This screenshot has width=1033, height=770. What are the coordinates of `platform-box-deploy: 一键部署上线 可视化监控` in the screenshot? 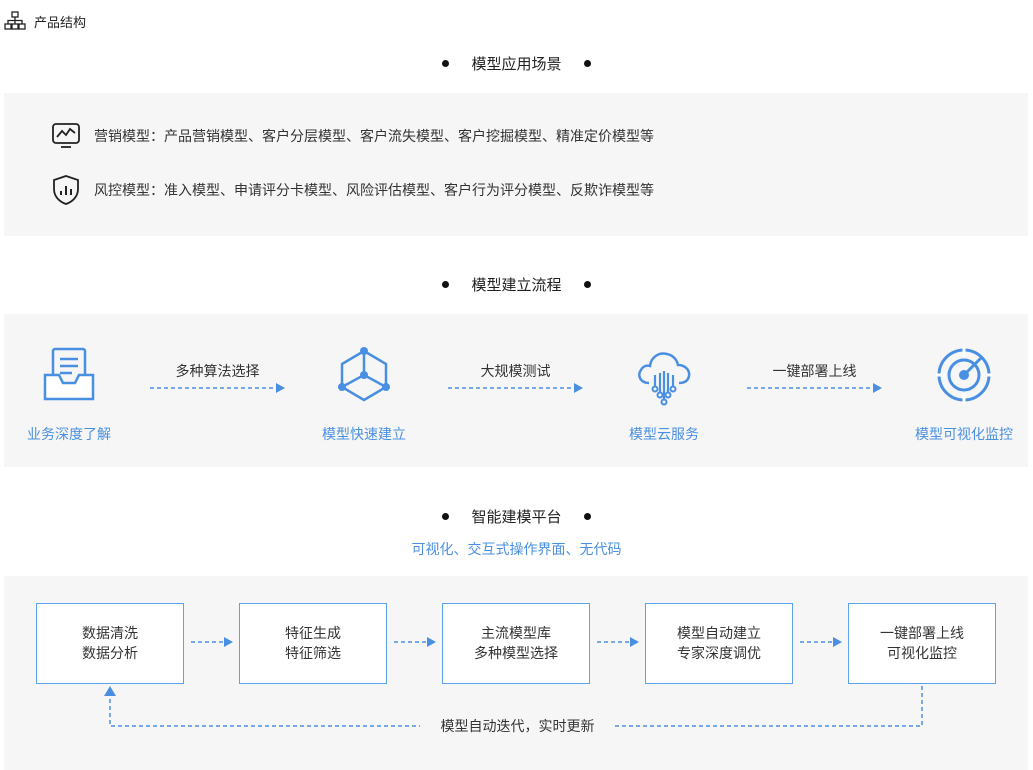 It's located at (922, 643).